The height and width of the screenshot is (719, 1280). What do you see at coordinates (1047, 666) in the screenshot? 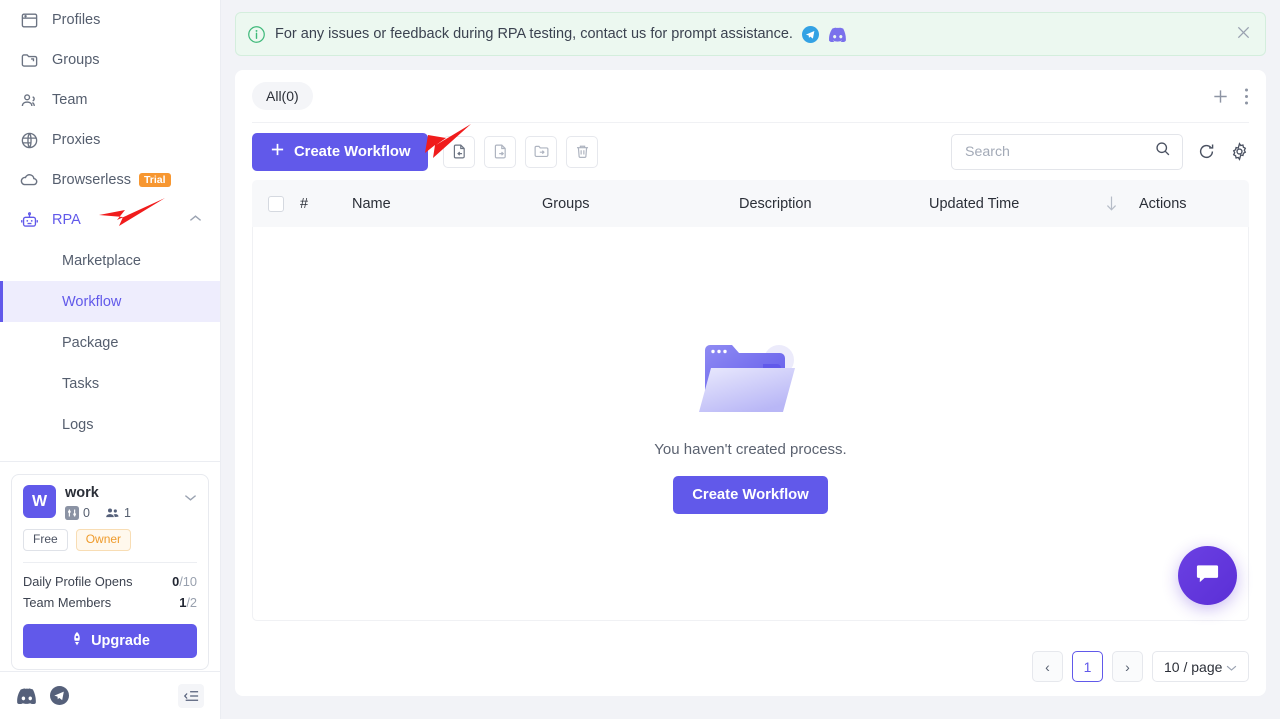
I see `pagination-prev: ‹` at bounding box center [1047, 666].